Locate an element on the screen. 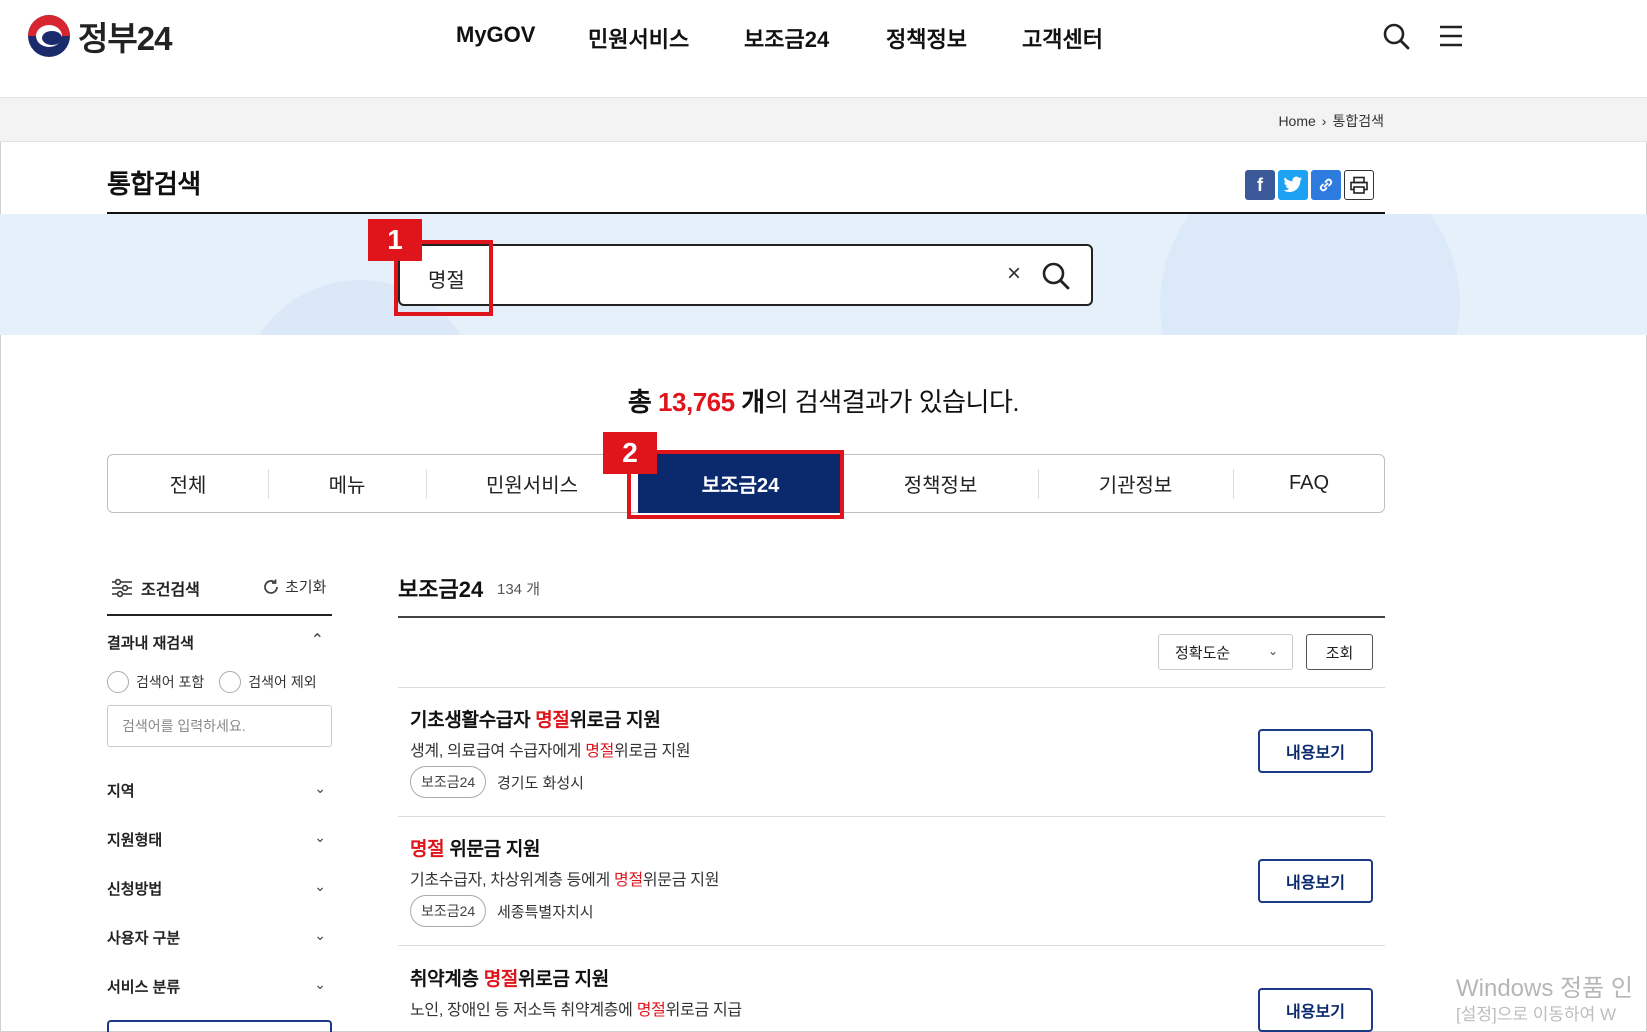 The width and height of the screenshot is (1647, 1032). include-keyword-radio is located at coordinates (118, 682).